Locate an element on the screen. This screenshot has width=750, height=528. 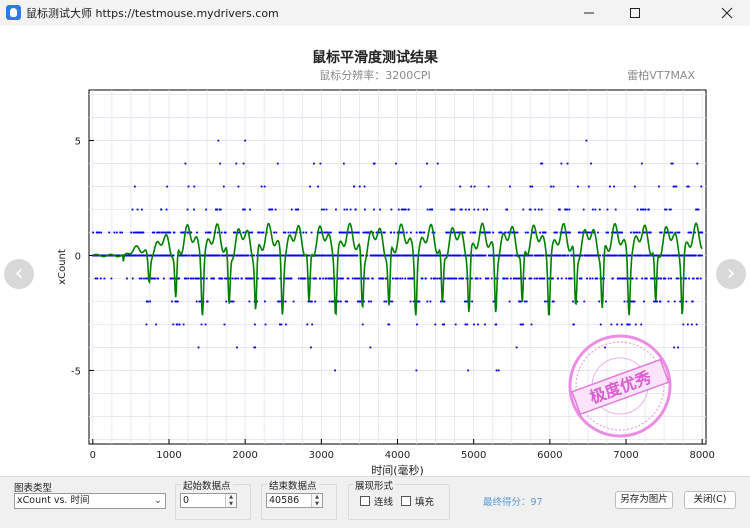
chevron-left-icon: ‹ is located at coordinates (19, 273).